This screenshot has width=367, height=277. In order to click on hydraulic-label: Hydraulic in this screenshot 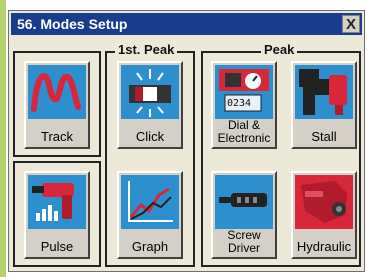, I will do `click(324, 246)`.